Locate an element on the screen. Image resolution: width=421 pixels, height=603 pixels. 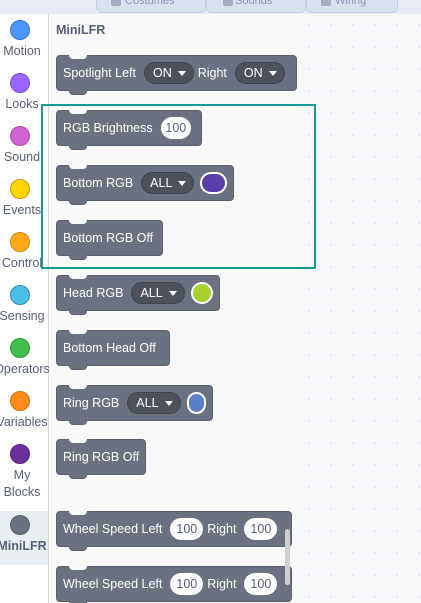
category-control: Control is located at coordinates (24, 257).